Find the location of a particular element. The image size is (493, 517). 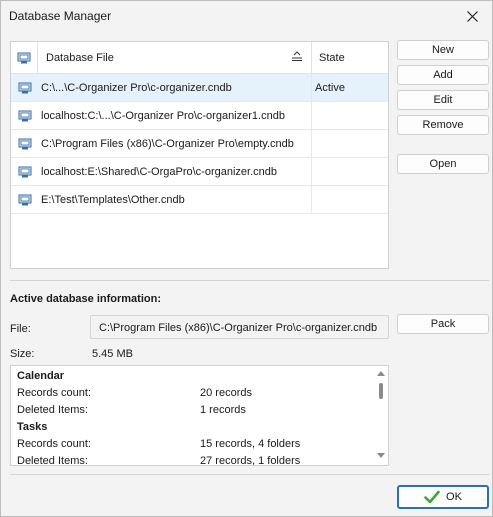

scroll-down-icon is located at coordinates (381, 456).